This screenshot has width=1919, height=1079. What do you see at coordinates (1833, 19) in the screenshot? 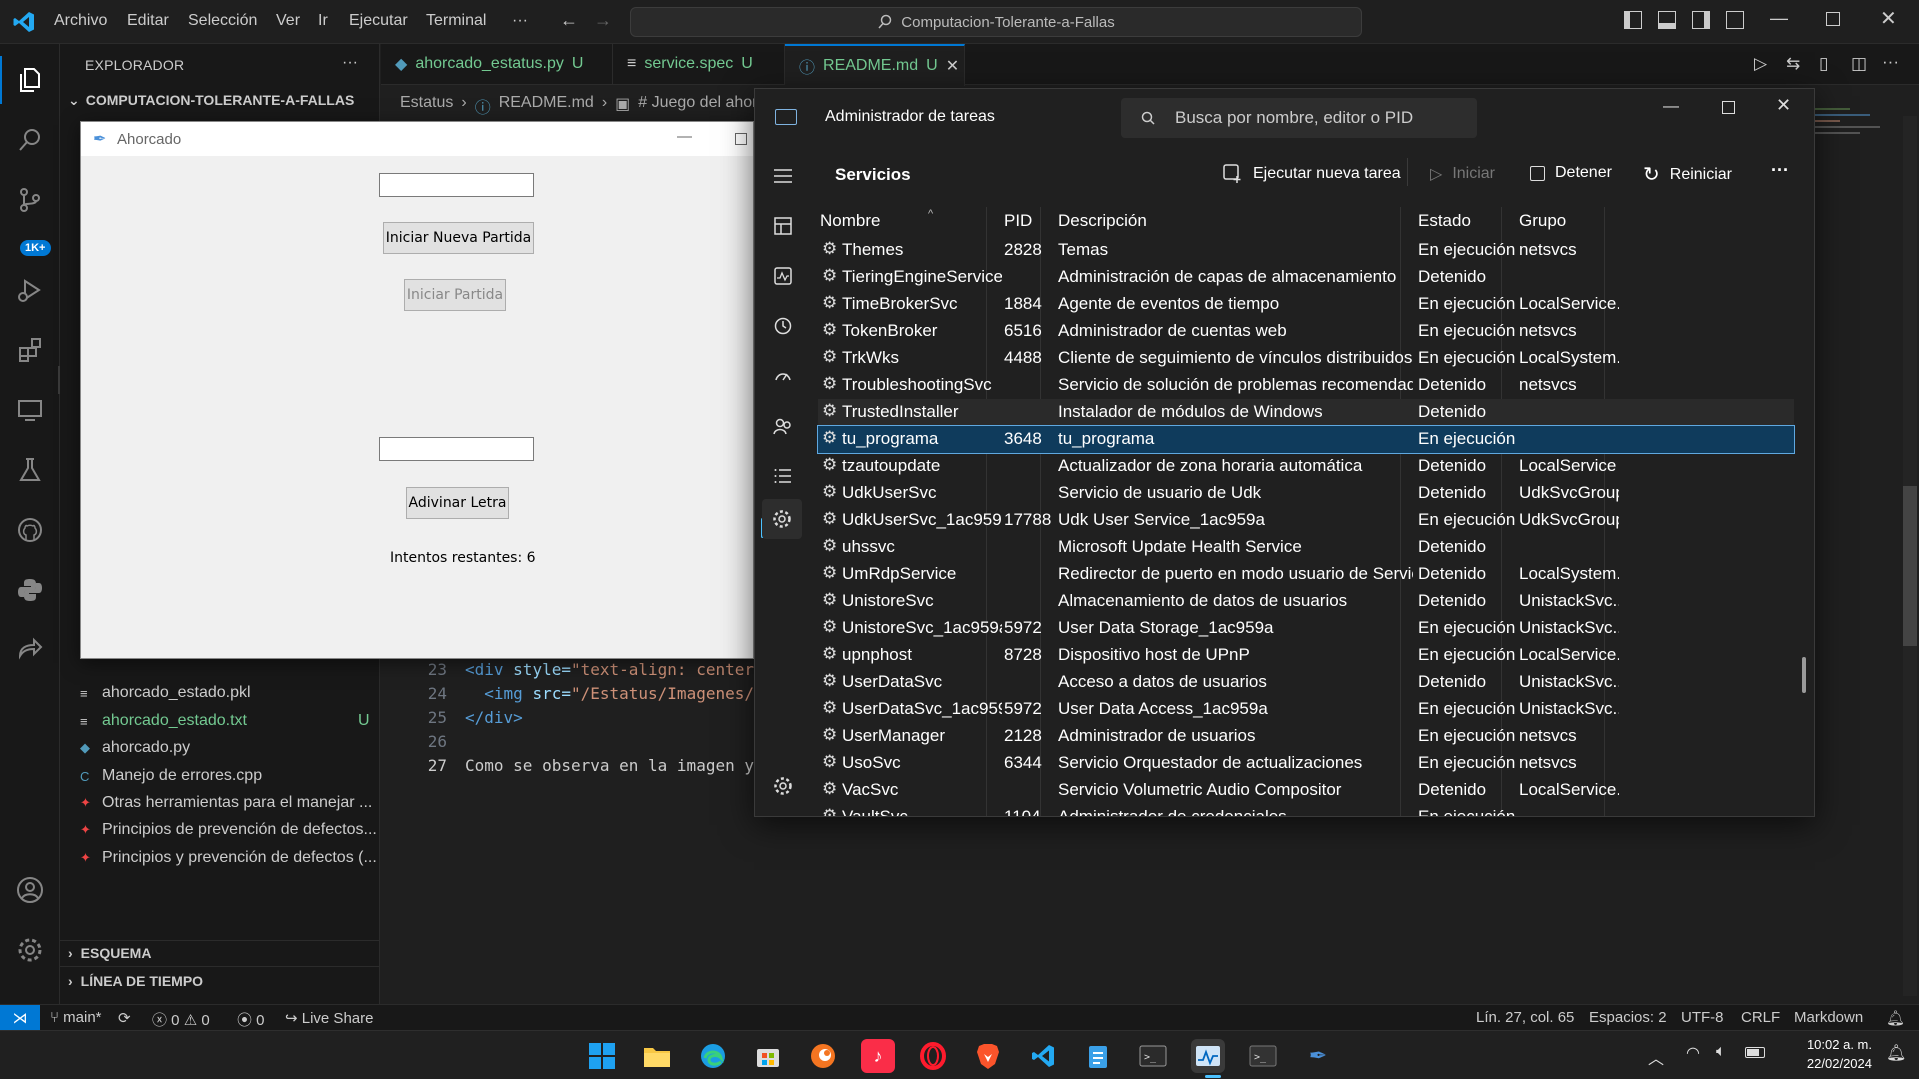
I see `restore-icon` at bounding box center [1833, 19].